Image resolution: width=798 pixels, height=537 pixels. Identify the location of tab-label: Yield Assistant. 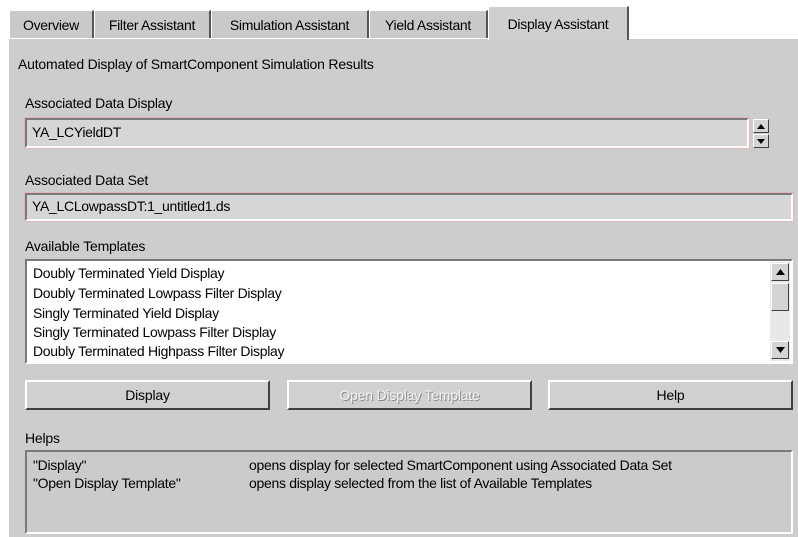
(428, 24).